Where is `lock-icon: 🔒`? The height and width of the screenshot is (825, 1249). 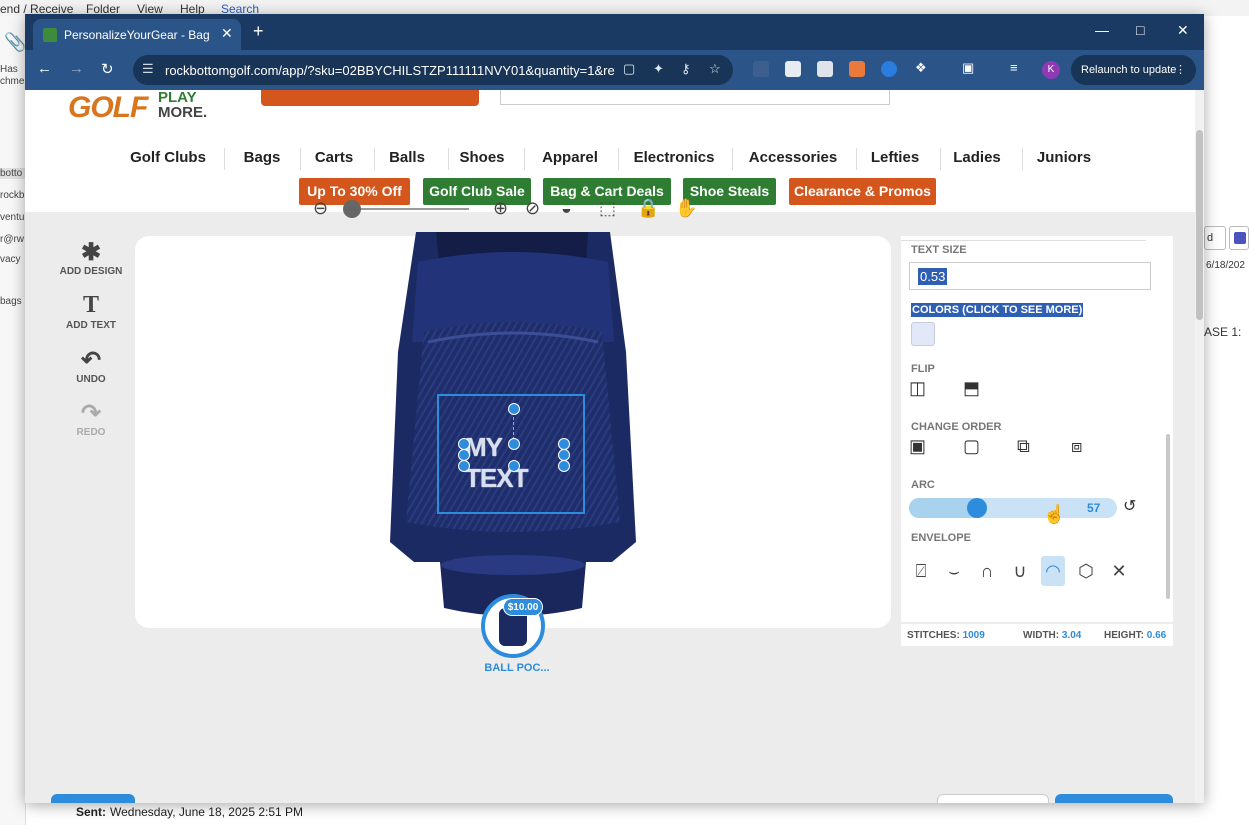
lock-icon: 🔒 is located at coordinates (648, 208).